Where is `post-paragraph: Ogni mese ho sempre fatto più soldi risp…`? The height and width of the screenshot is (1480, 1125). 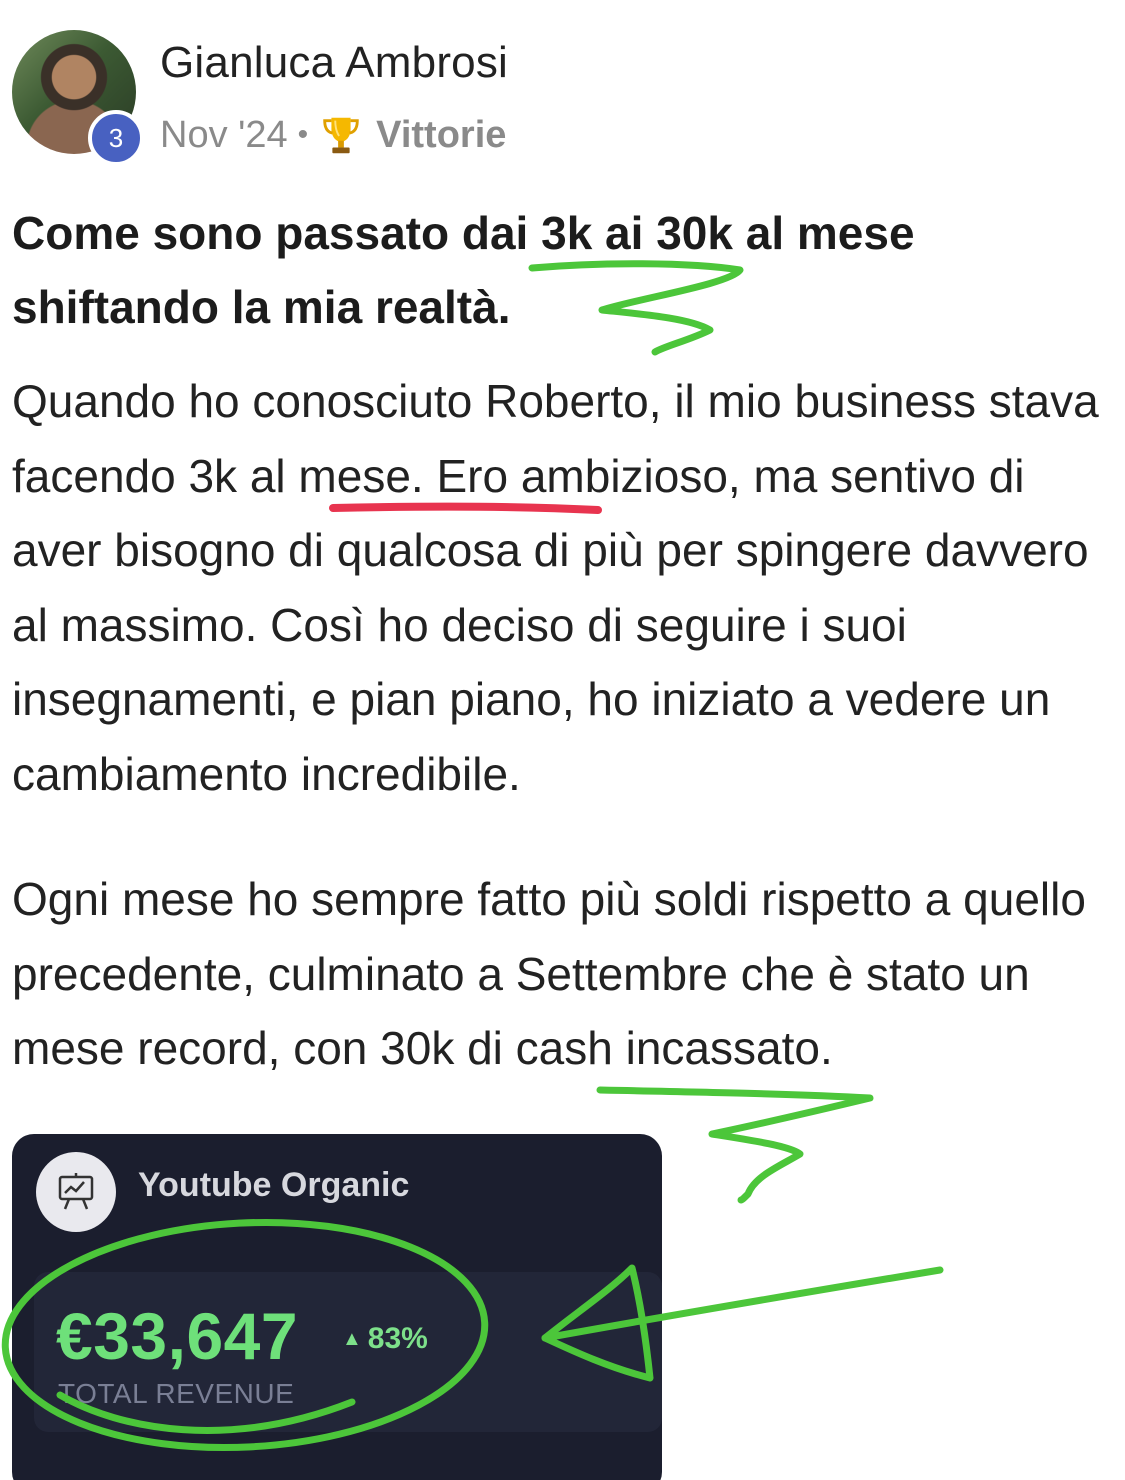 post-paragraph: Ogni mese ho sempre fatto più soldi risp… is located at coordinates (549, 973).